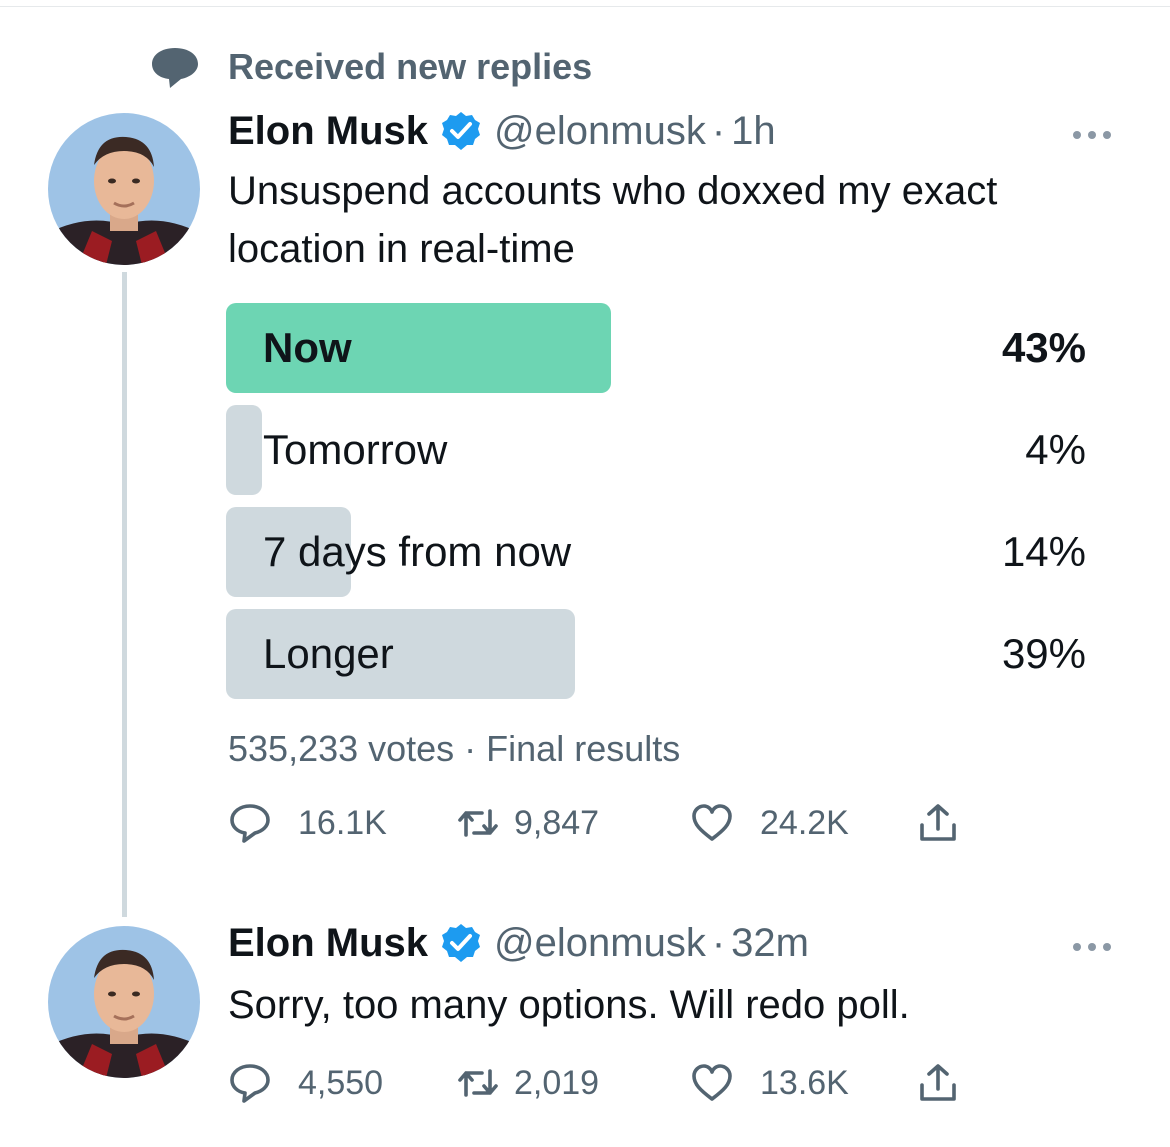 The image size is (1170, 1147). I want to click on poll-option-percent: 14%, so click(1043, 551).